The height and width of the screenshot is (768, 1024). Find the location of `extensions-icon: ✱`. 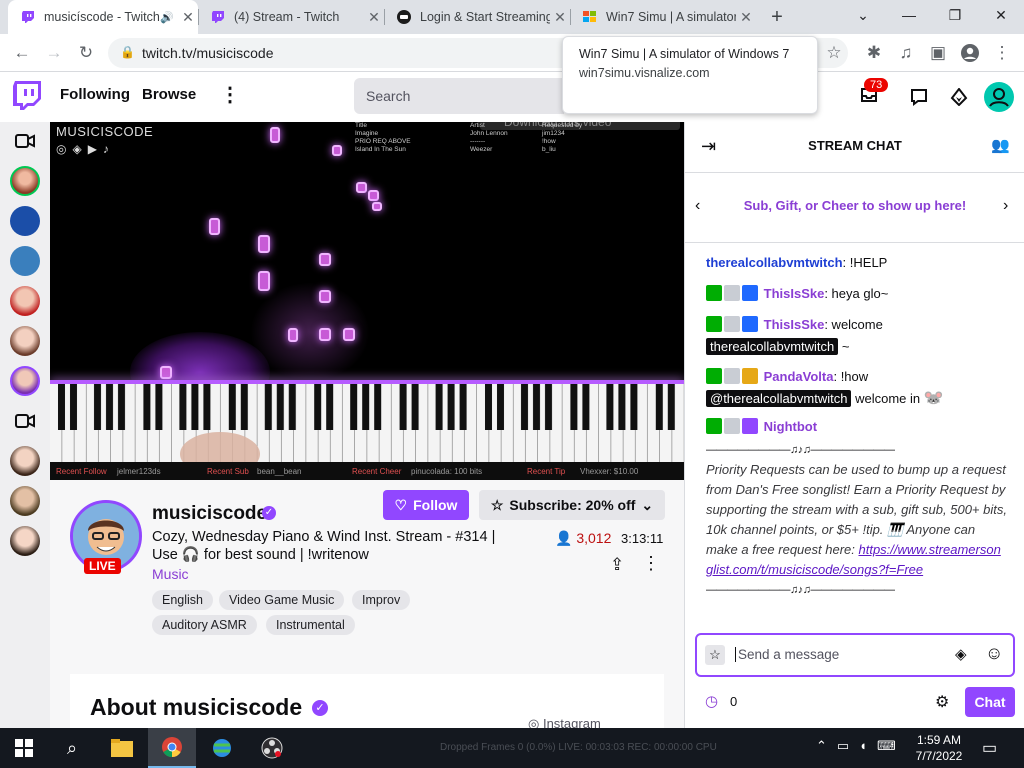

extensions-icon: ✱ is located at coordinates (874, 53).